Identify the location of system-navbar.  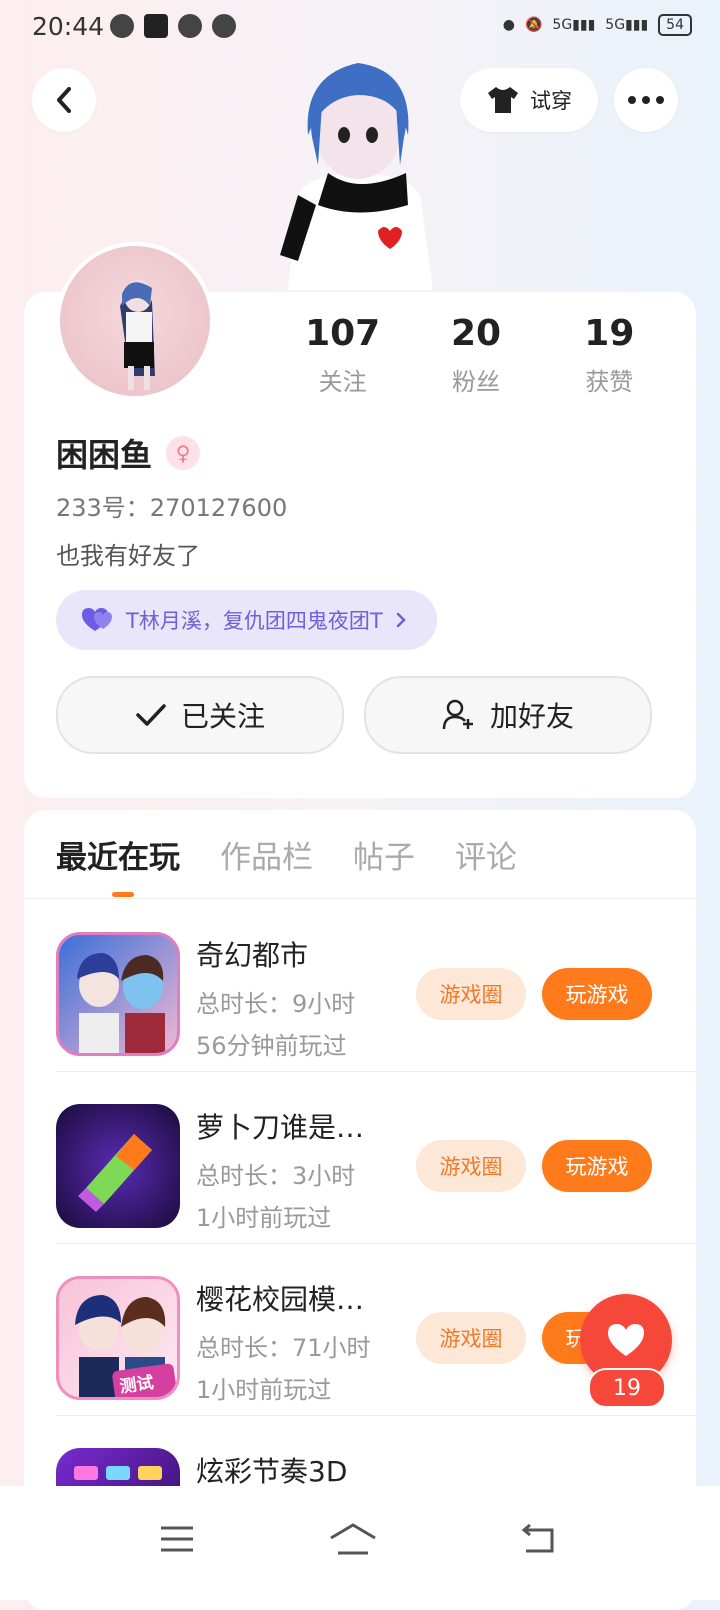
(360, 1543).